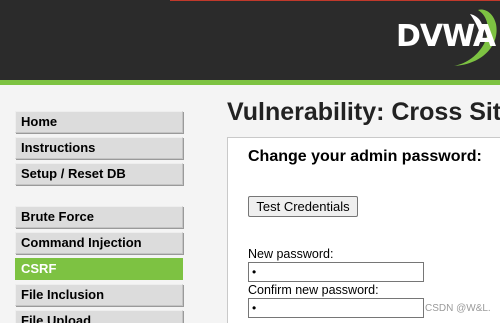 This screenshot has width=500, height=323. I want to click on menu-item-brute-force: Brute Force, so click(99, 217).